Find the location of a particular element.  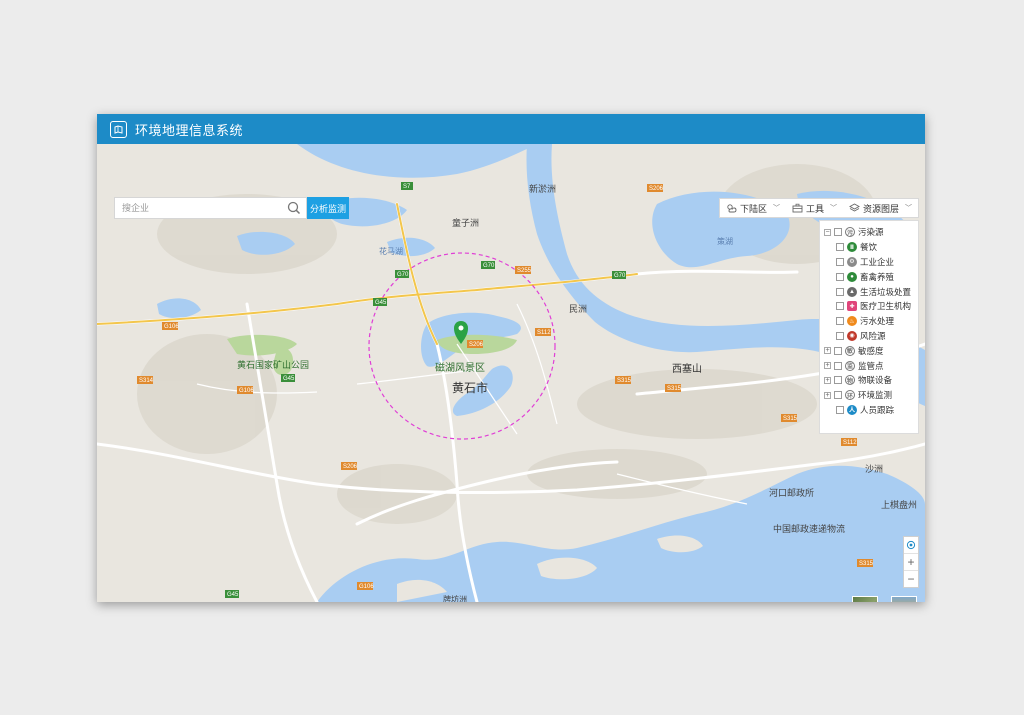

risk-icon: ◉ is located at coordinates (852, 335).